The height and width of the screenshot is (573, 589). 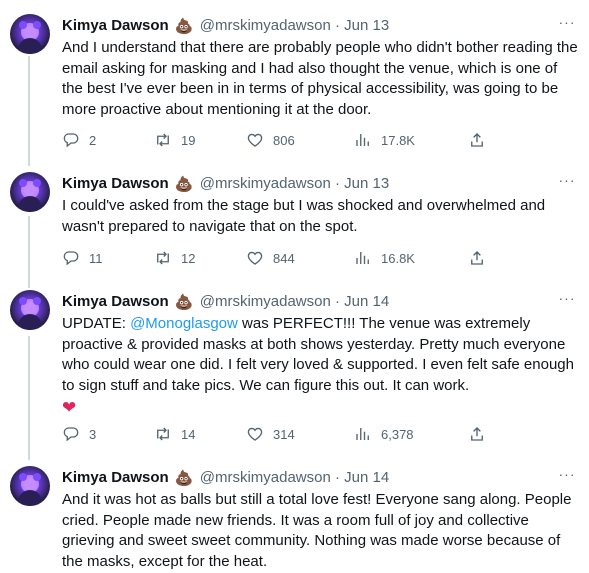 I want to click on retweet-button: 19, so click(x=174, y=140).